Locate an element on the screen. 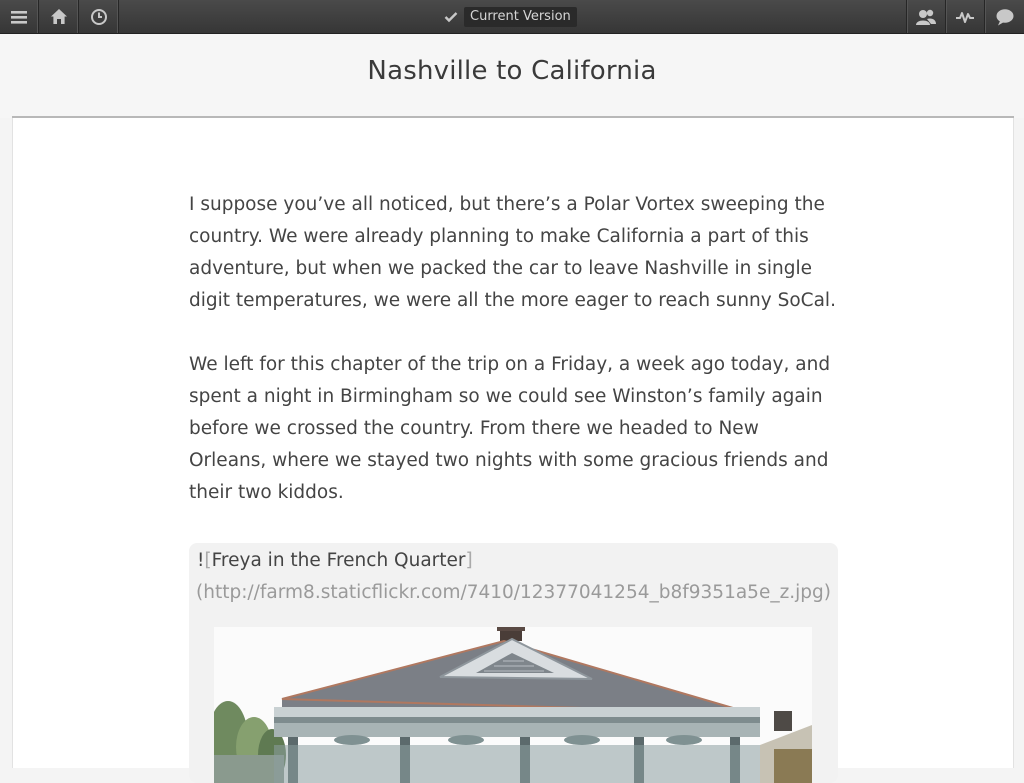 The height and width of the screenshot is (783, 1024). markdown-open-bracket: [ is located at coordinates (208, 560).